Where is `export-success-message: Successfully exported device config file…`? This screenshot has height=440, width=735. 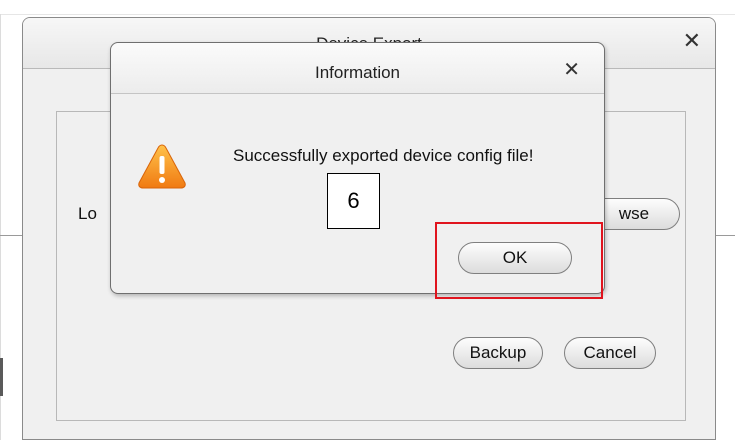 export-success-message: Successfully exported device config file… is located at coordinates (383, 155).